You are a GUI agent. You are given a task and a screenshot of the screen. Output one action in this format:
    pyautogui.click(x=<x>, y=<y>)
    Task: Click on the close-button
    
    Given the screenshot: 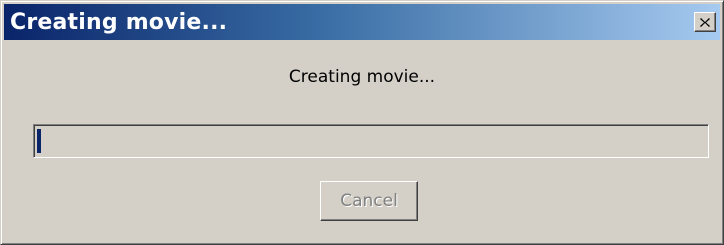 What is the action you would take?
    pyautogui.click(x=705, y=22)
    